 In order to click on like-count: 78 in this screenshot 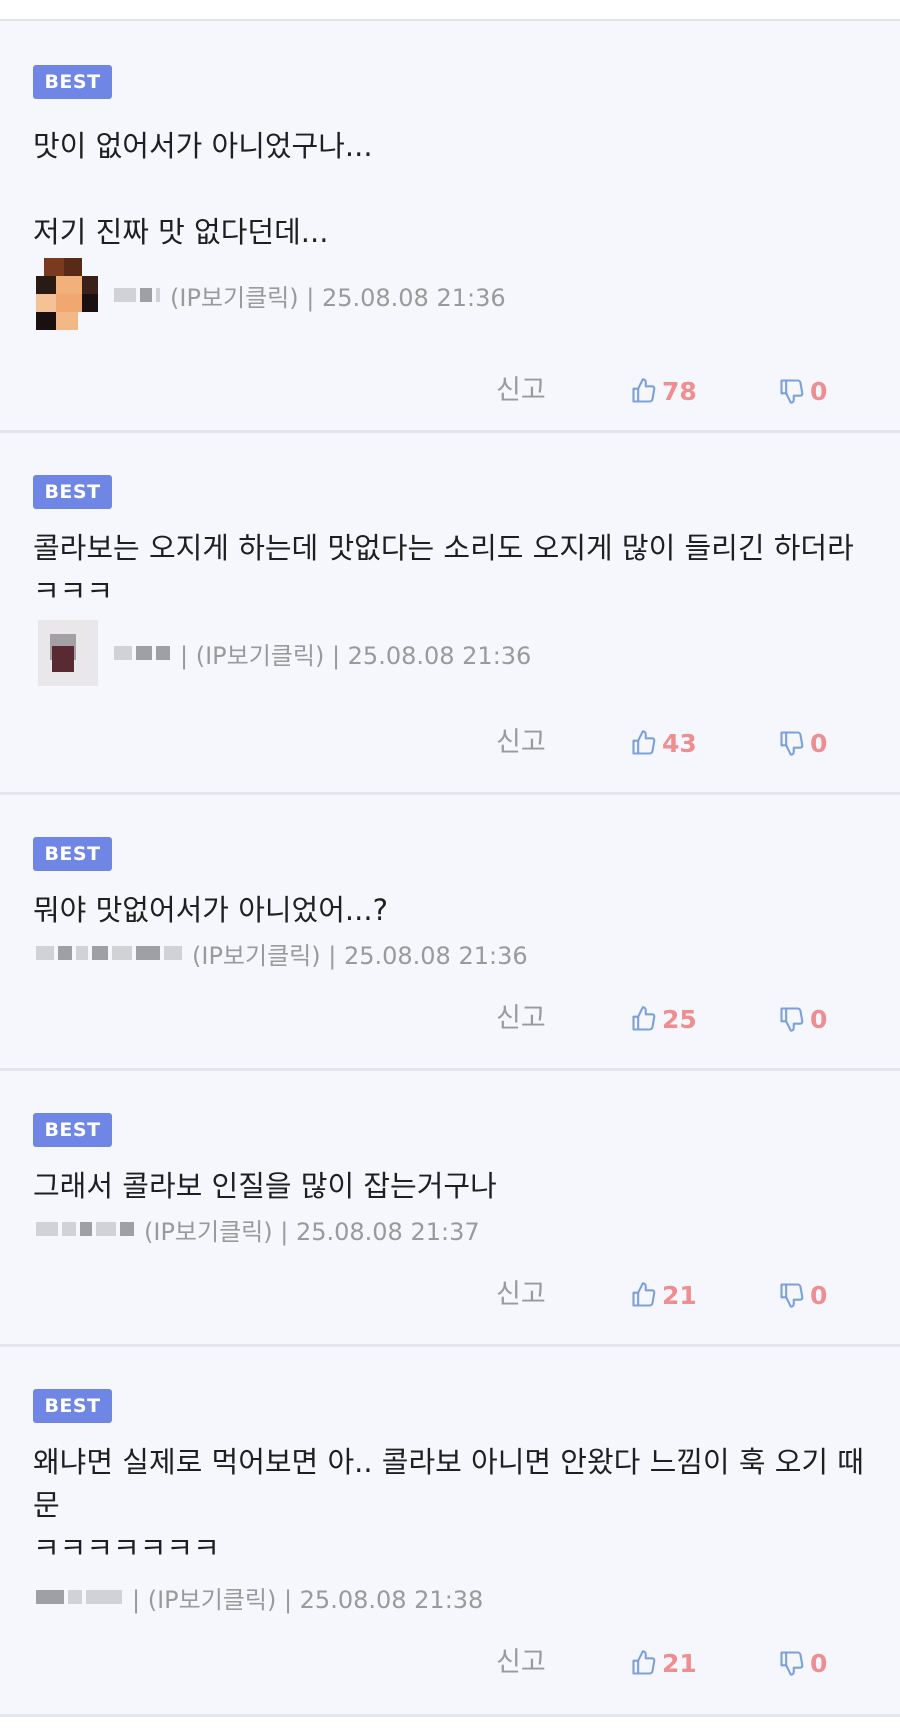, I will do `click(679, 391)`.